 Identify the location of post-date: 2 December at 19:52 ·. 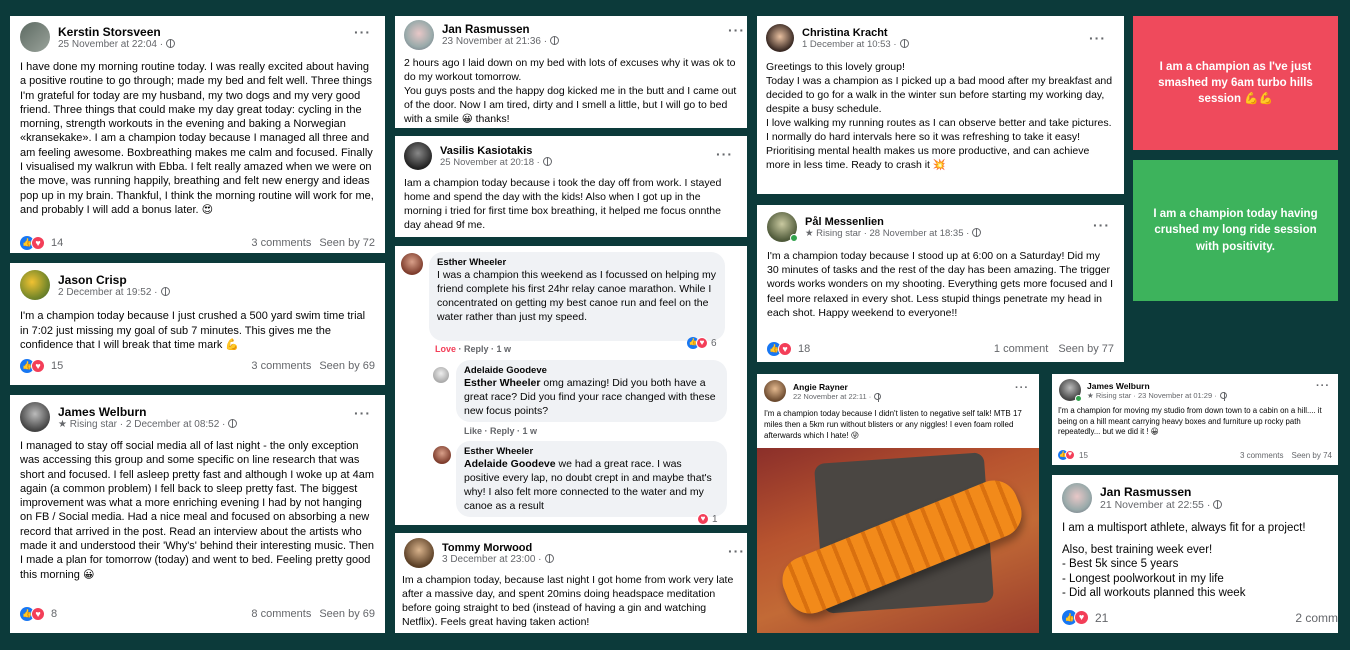
(114, 292).